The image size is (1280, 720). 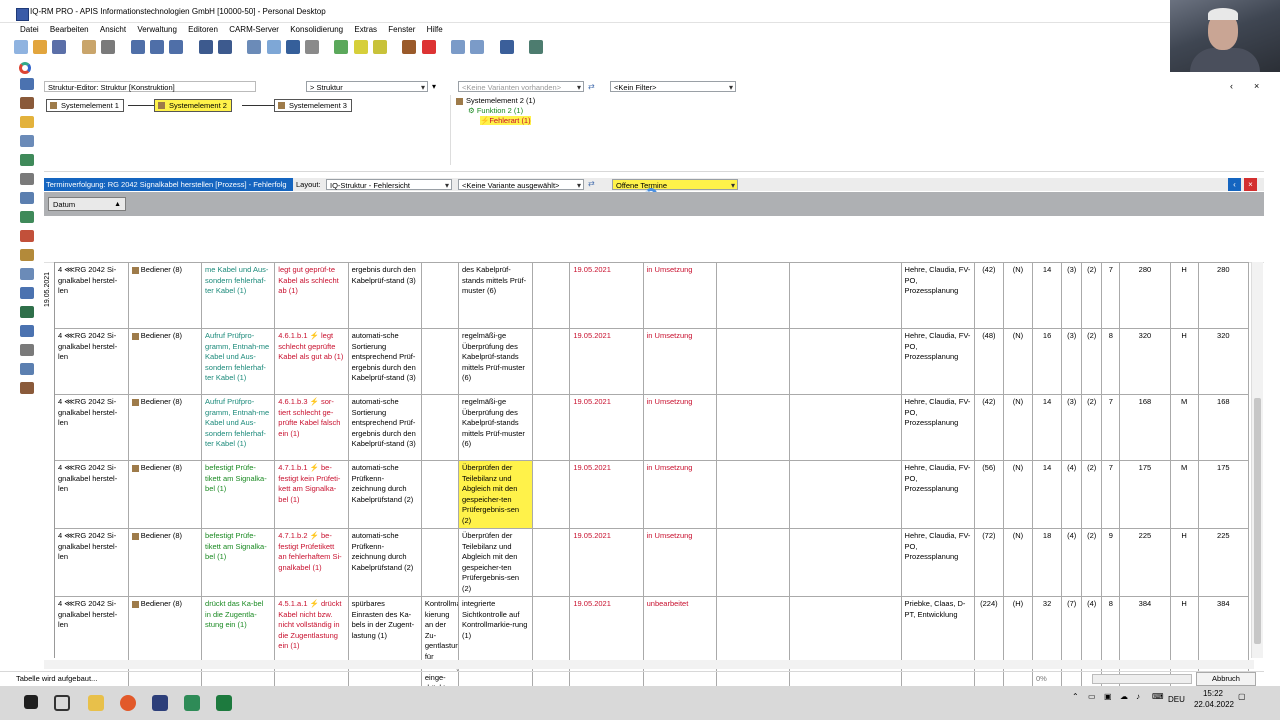 I want to click on windows-start-icon, so click(x=31, y=702).